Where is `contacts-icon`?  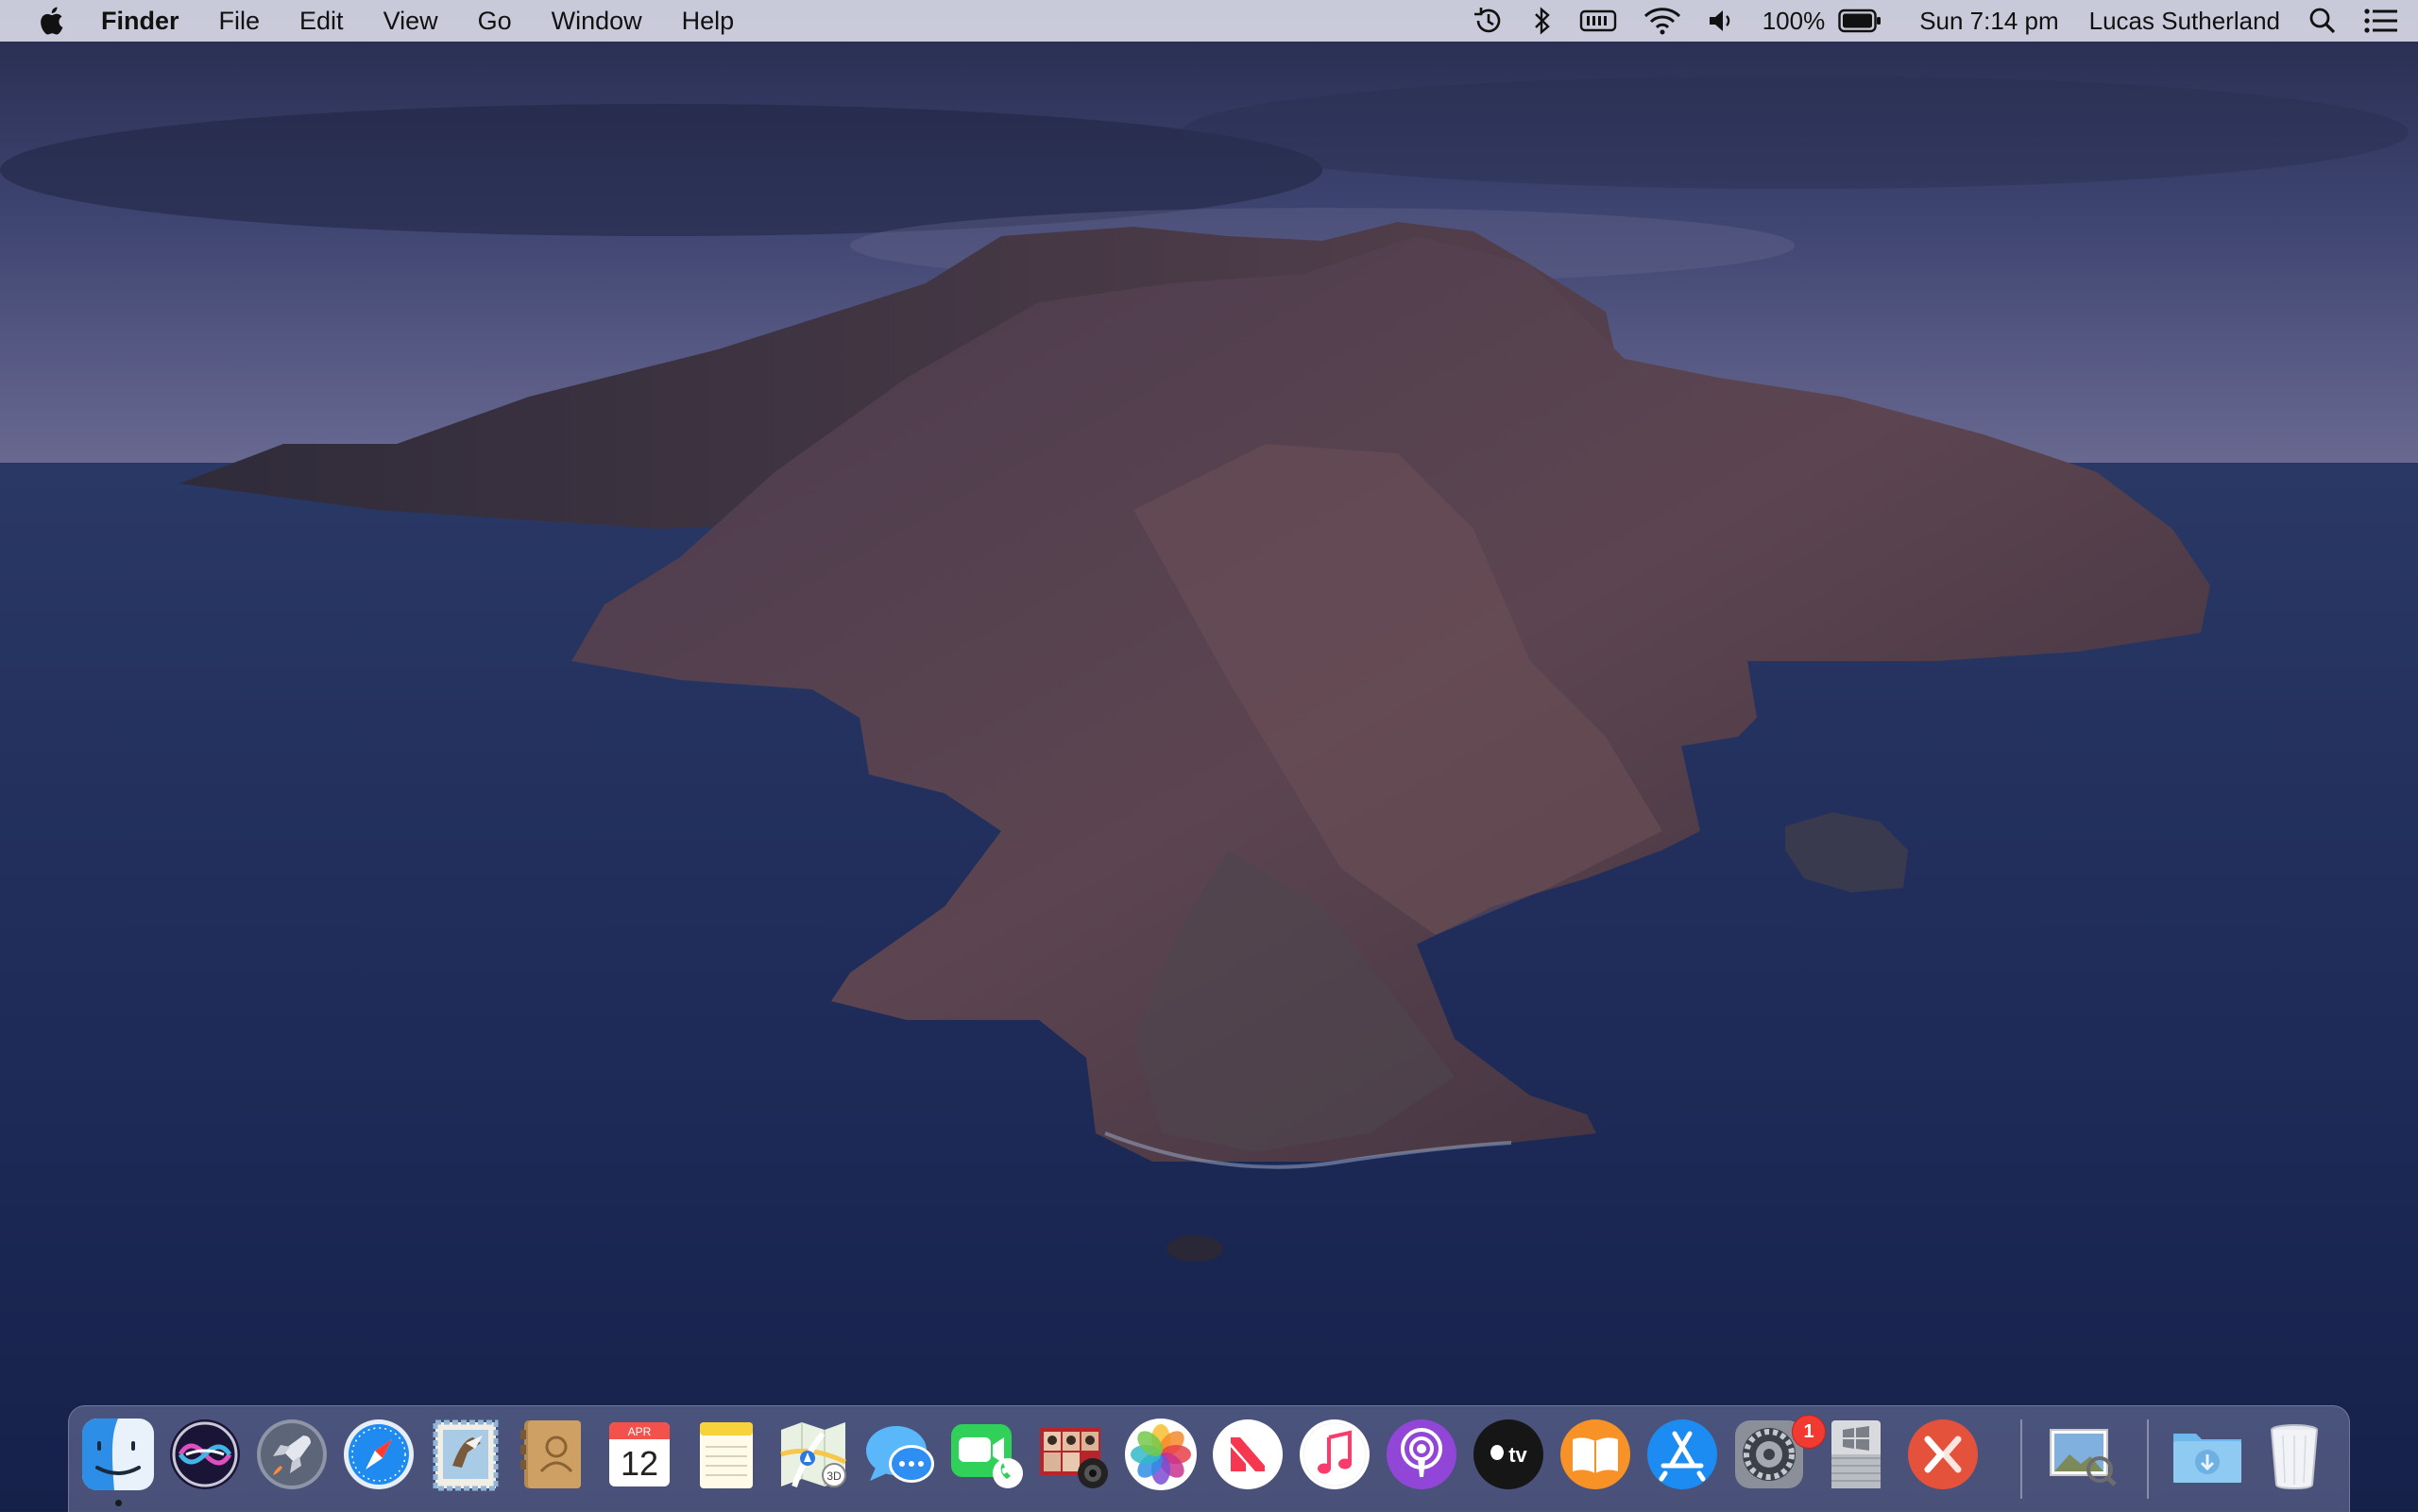 contacts-icon is located at coordinates (553, 1454).